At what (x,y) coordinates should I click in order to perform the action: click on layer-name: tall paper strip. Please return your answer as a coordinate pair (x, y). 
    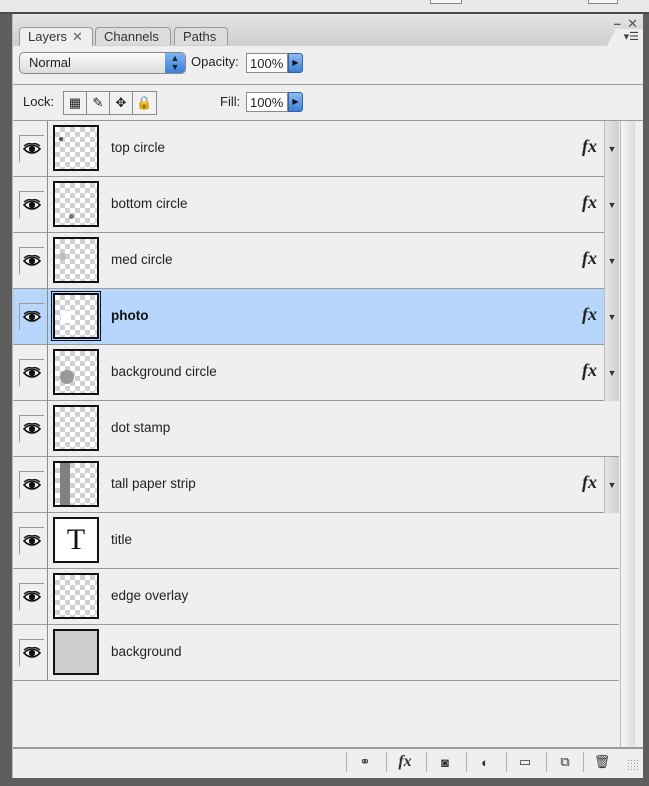
    Looking at the image, I should click on (153, 483).